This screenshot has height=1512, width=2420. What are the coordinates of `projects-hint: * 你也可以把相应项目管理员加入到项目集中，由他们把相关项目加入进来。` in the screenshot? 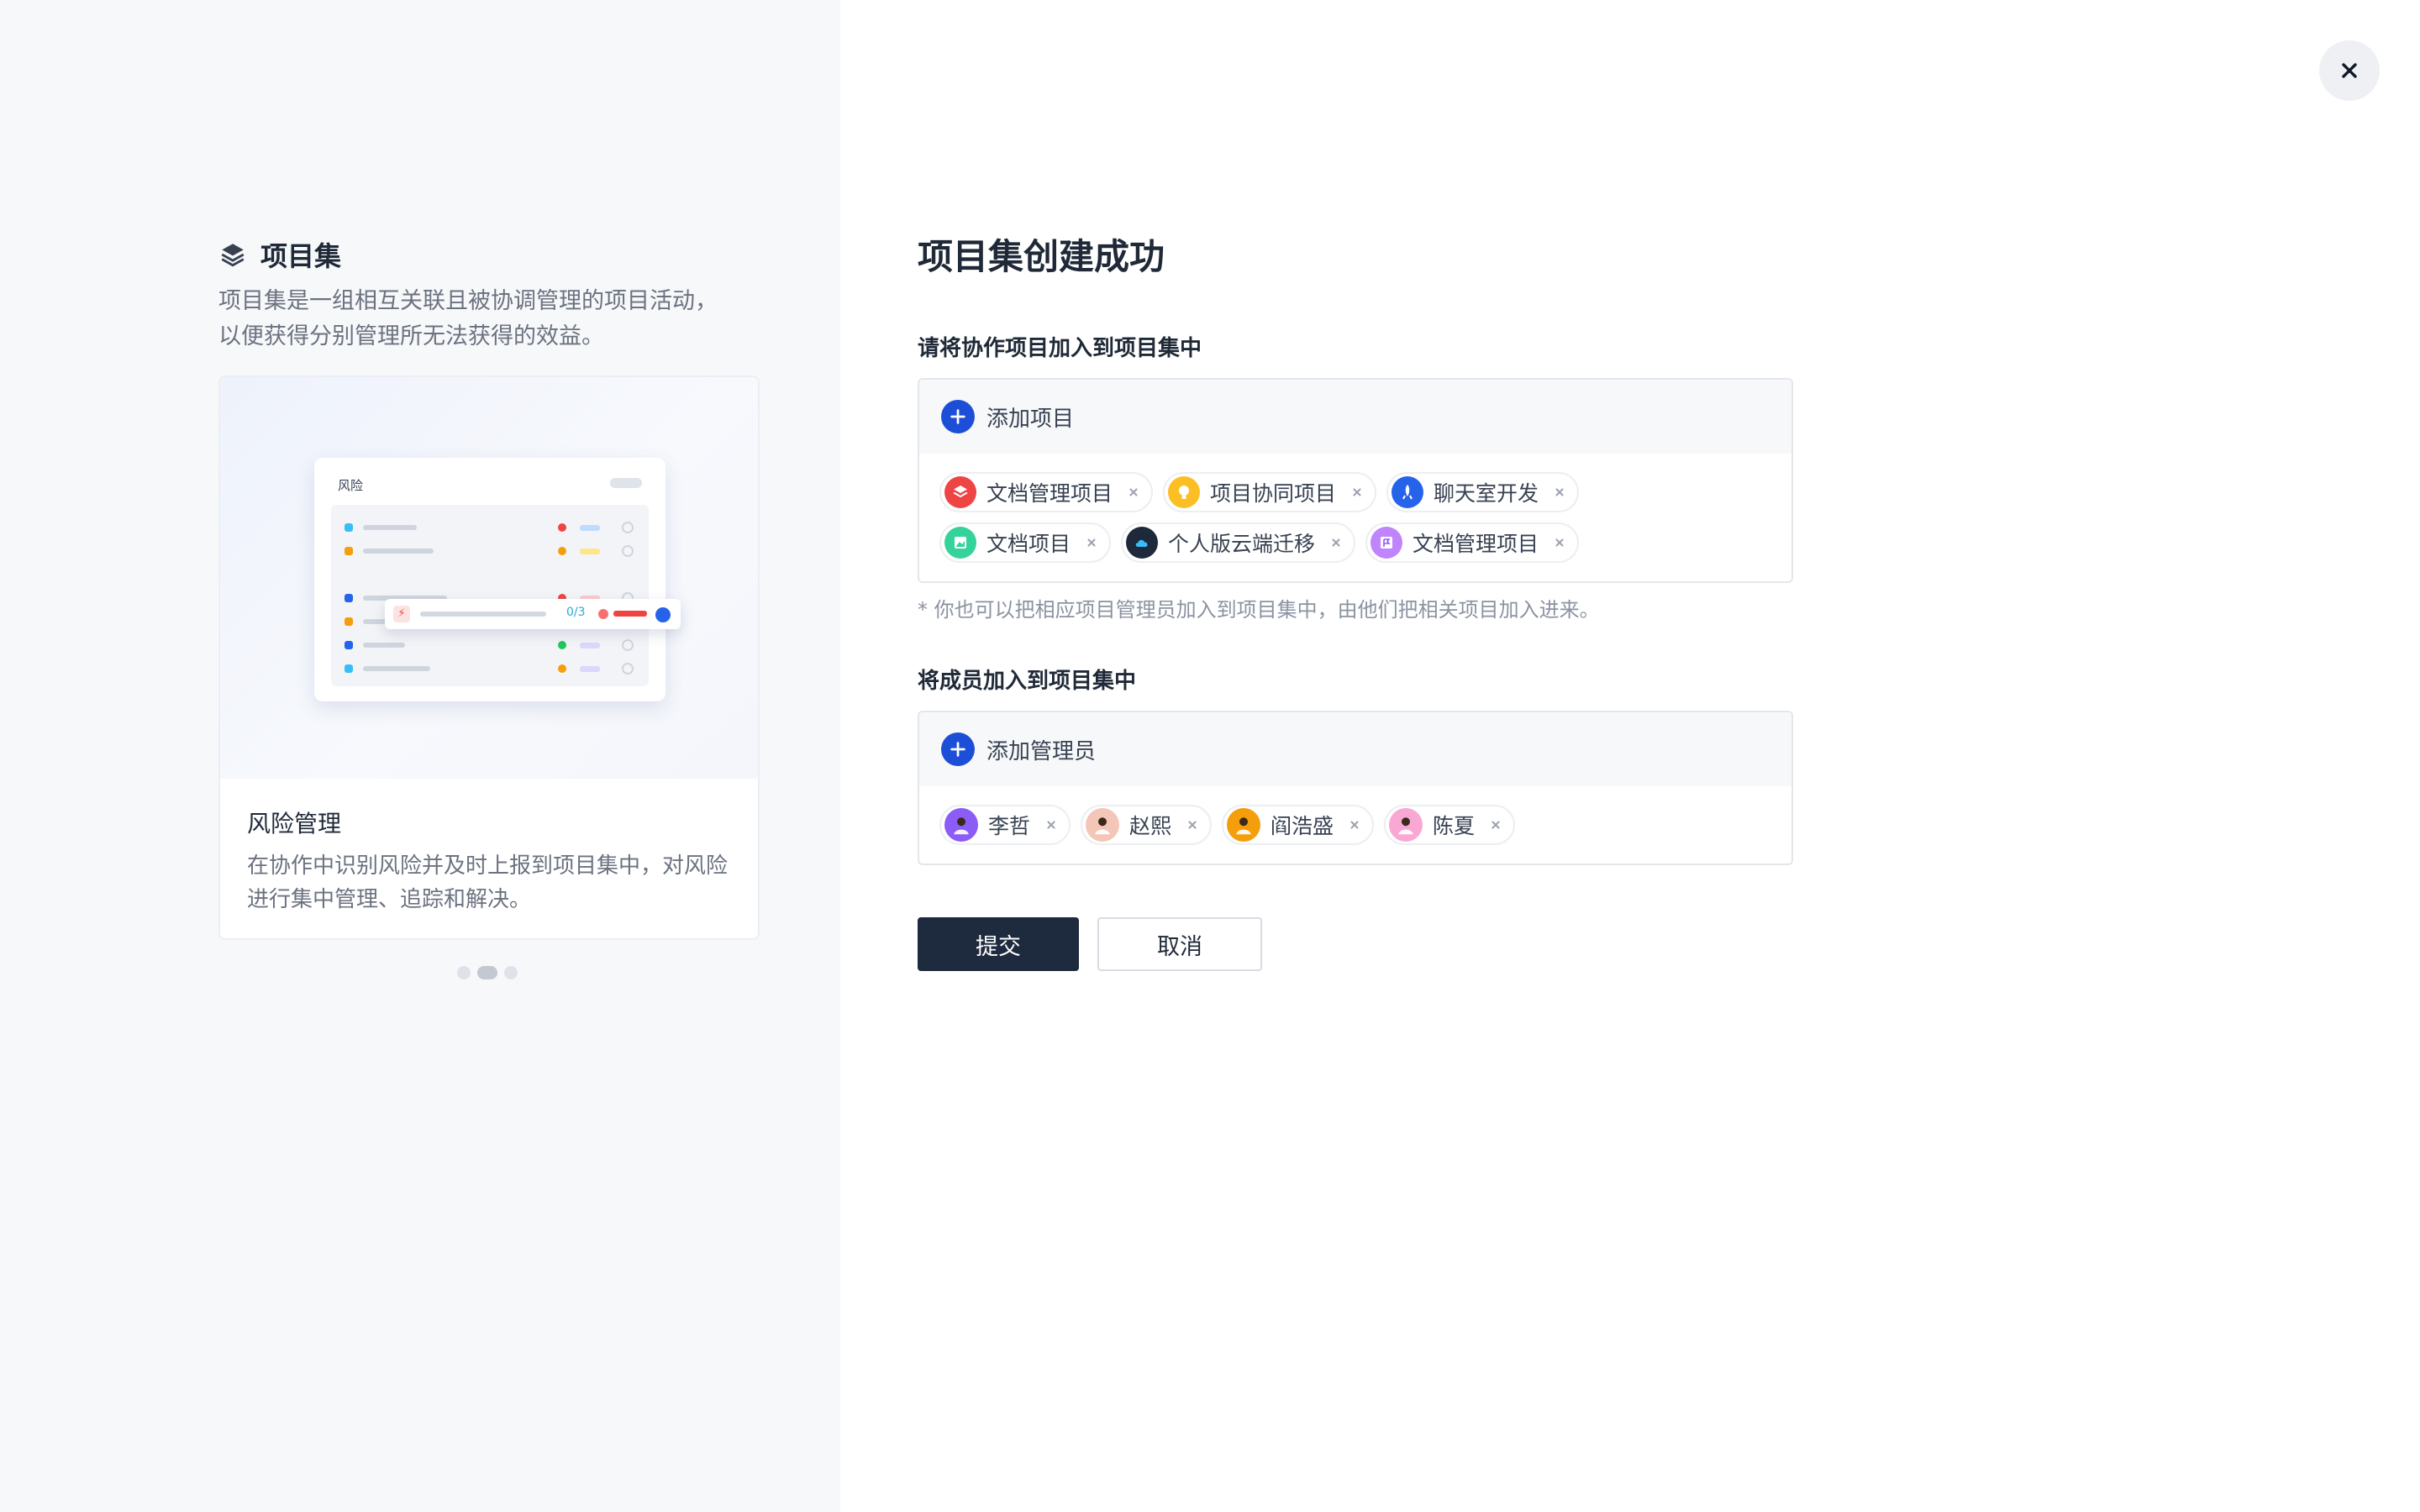 It's located at (1259, 610).